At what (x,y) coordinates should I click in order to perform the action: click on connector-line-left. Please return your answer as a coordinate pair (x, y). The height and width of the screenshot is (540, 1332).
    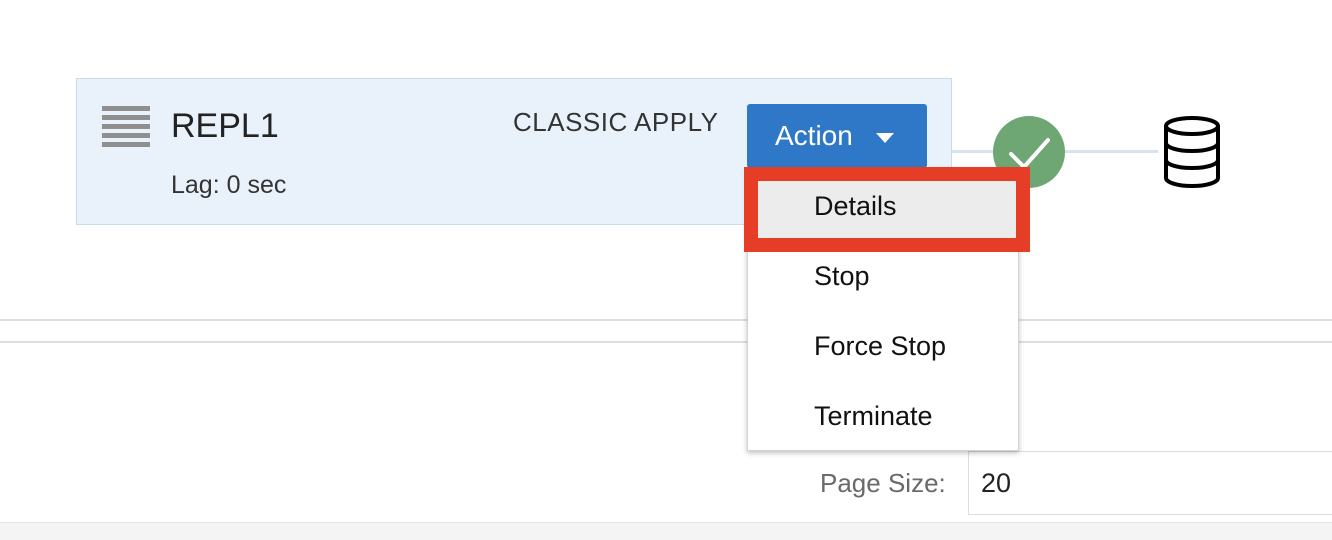
    Looking at the image, I should click on (973, 151).